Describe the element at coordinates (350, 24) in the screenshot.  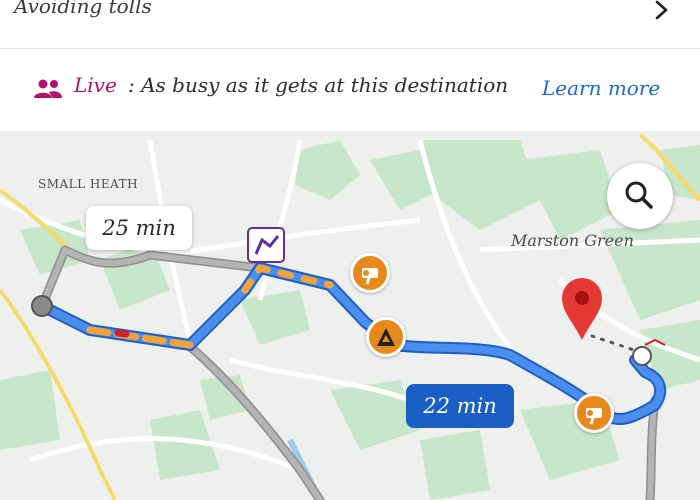
I see `route-option-row: Avoiding tolls` at that location.